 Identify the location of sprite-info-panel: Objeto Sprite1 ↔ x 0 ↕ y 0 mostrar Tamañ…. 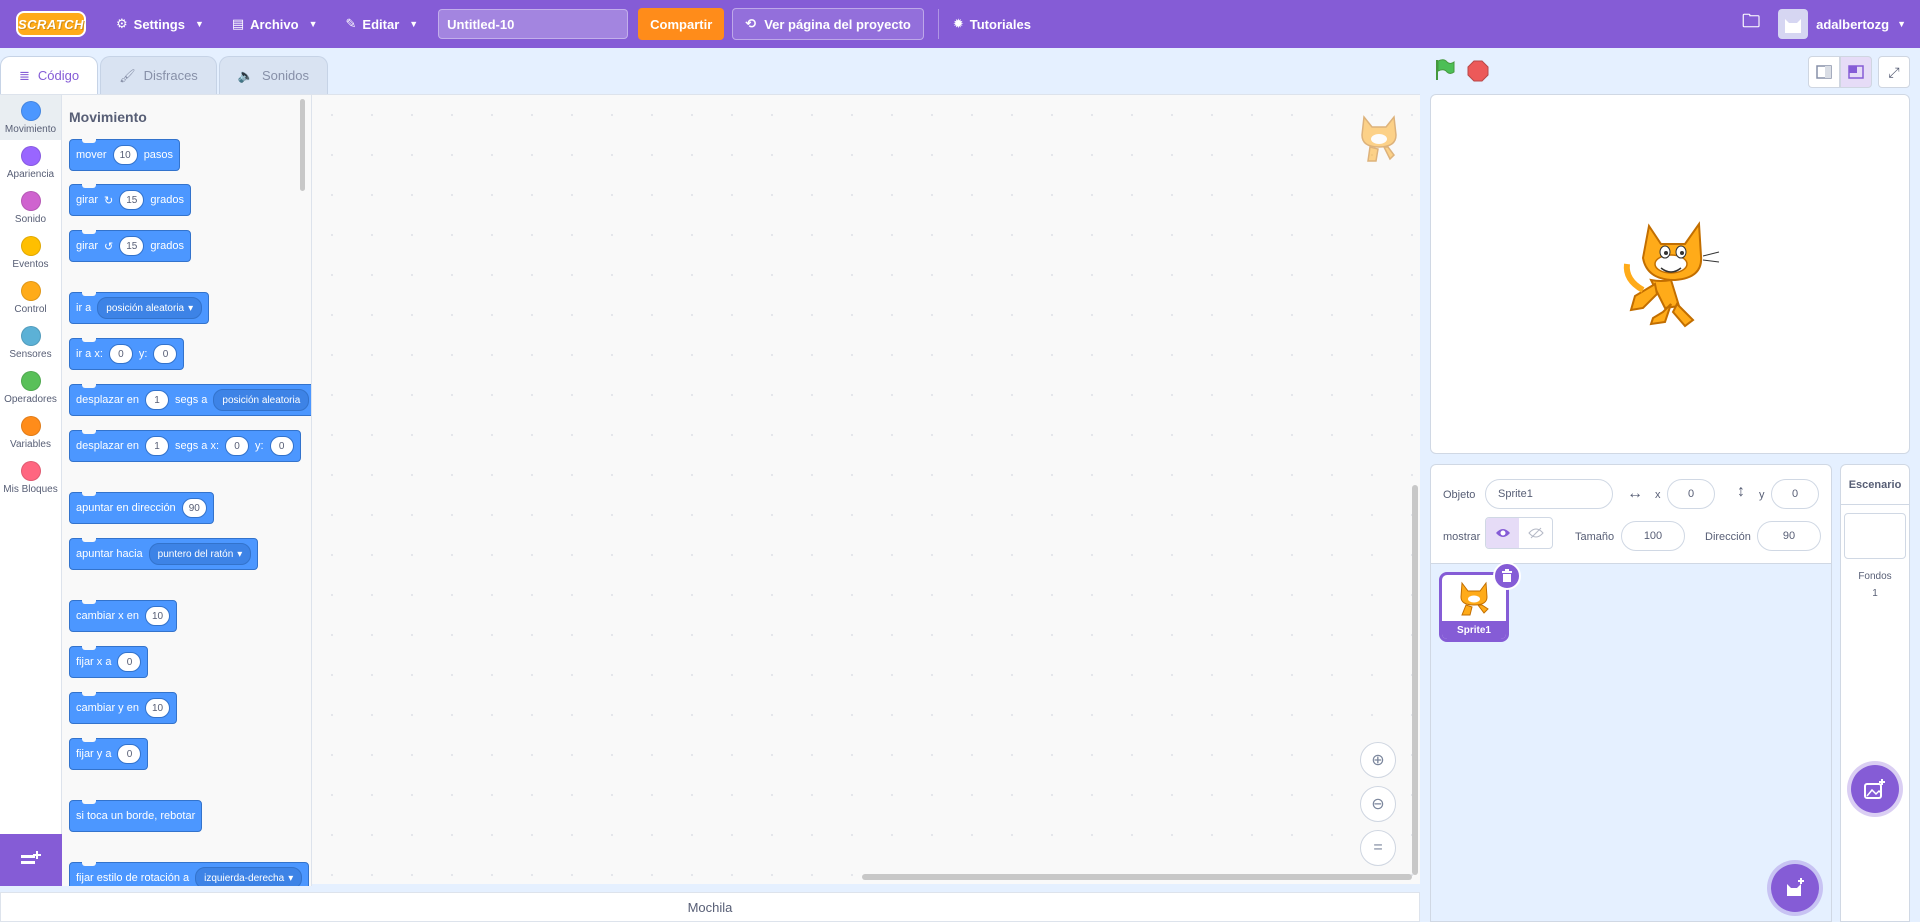
(1631, 514).